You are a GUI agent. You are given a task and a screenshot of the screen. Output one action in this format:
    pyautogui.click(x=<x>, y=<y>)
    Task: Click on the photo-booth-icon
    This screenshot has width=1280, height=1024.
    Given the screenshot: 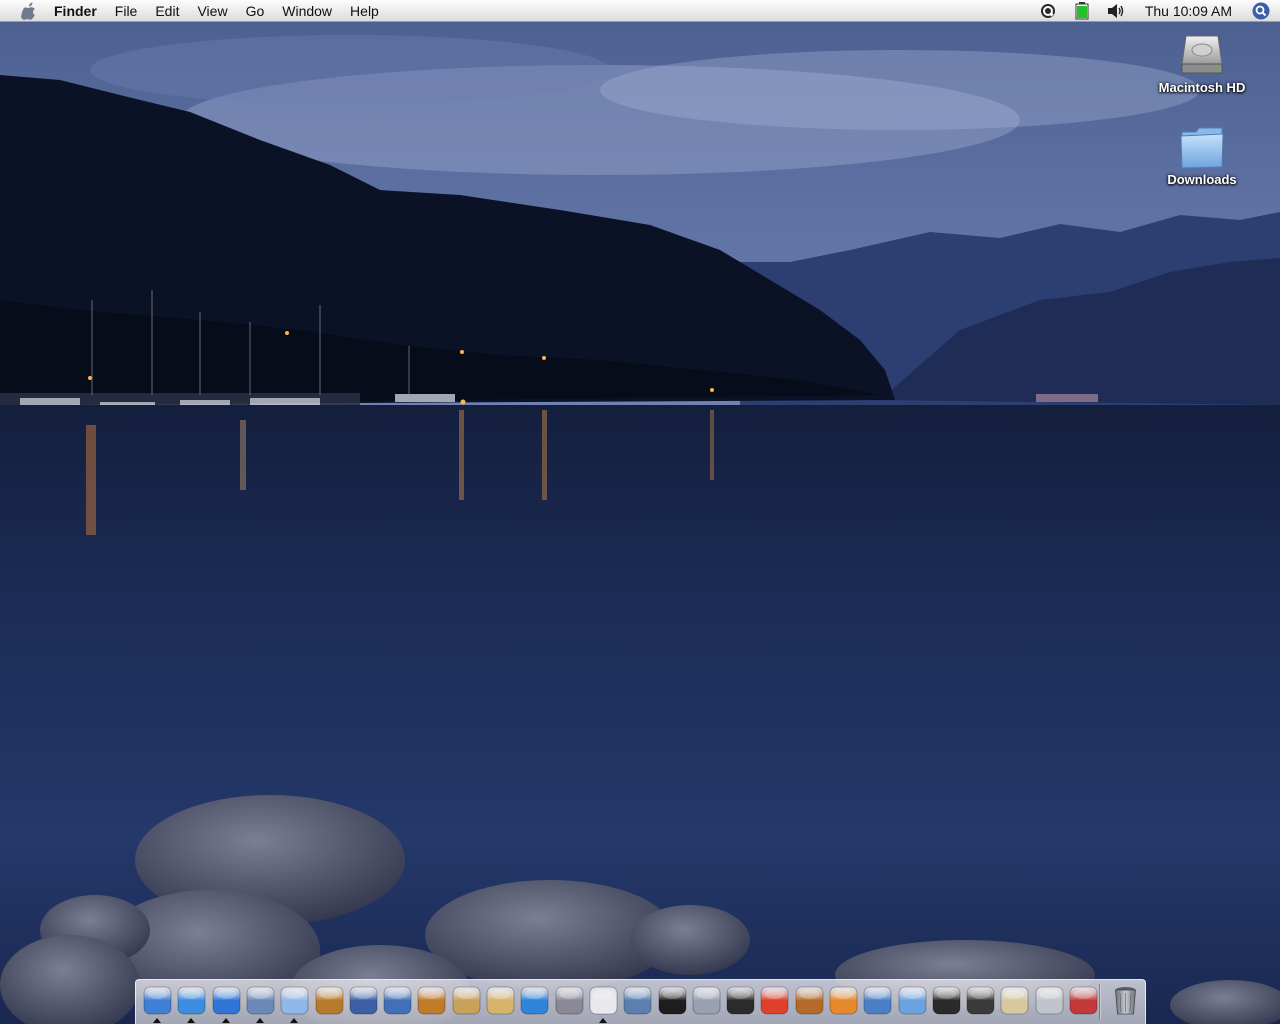 What is the action you would take?
    pyautogui.click(x=706, y=1000)
    